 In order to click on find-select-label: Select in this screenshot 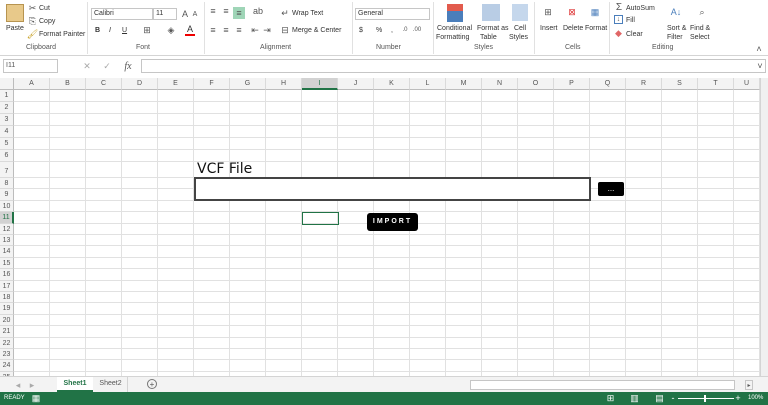, I will do `click(699, 37)`.